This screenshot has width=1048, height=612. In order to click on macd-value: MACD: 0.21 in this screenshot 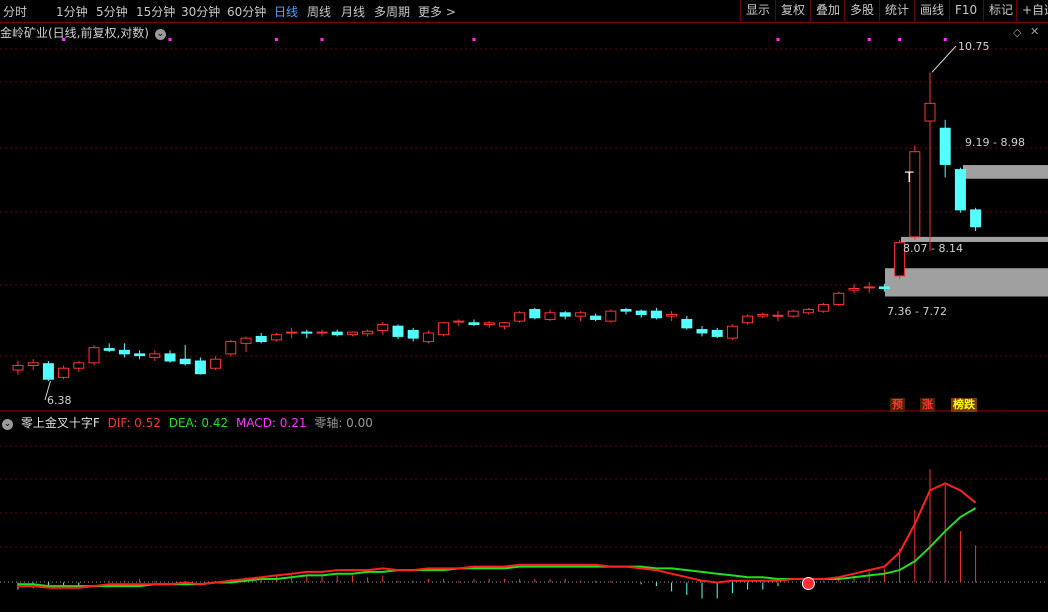, I will do `click(271, 423)`.